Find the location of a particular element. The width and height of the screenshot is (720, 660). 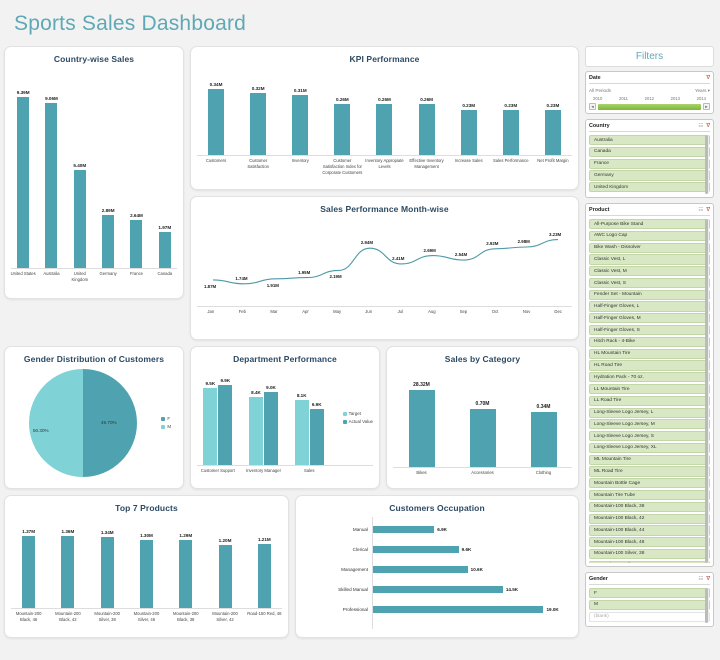

bar-item: 1.29M is located at coordinates (185, 562).